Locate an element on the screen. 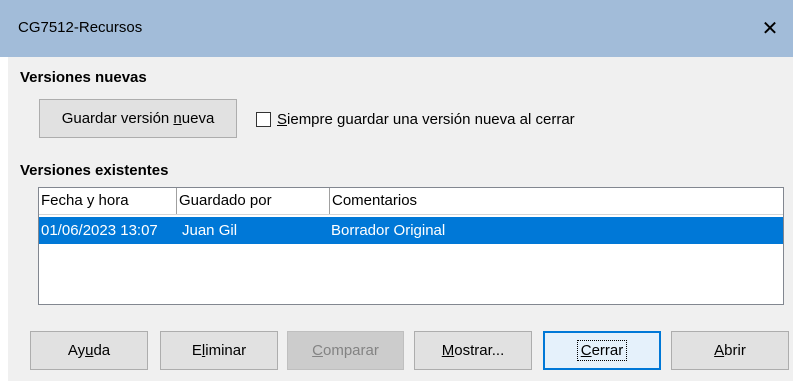  help-button: Ayuda is located at coordinates (89, 350).